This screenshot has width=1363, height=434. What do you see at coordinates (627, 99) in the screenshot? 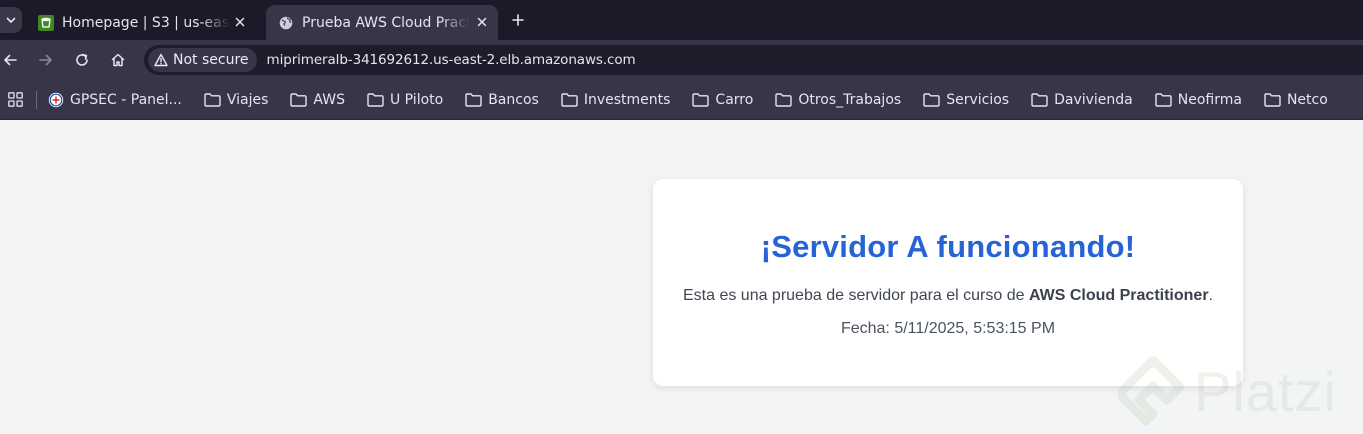
I see `bookmark-label: Investments` at bounding box center [627, 99].